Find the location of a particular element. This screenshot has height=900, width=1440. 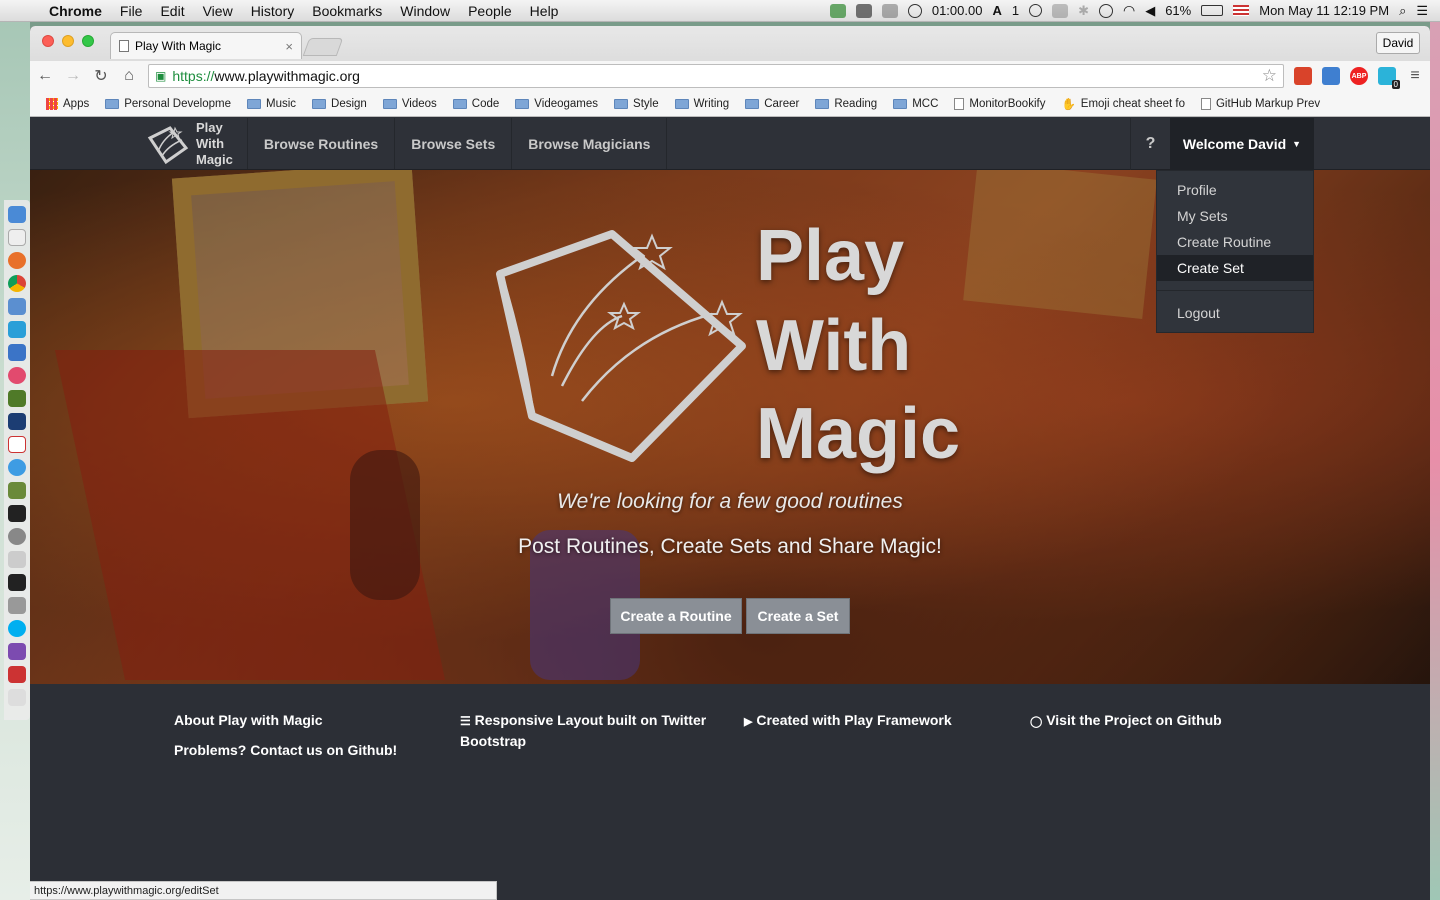

dreamweaver-icon is located at coordinates (17, 398).